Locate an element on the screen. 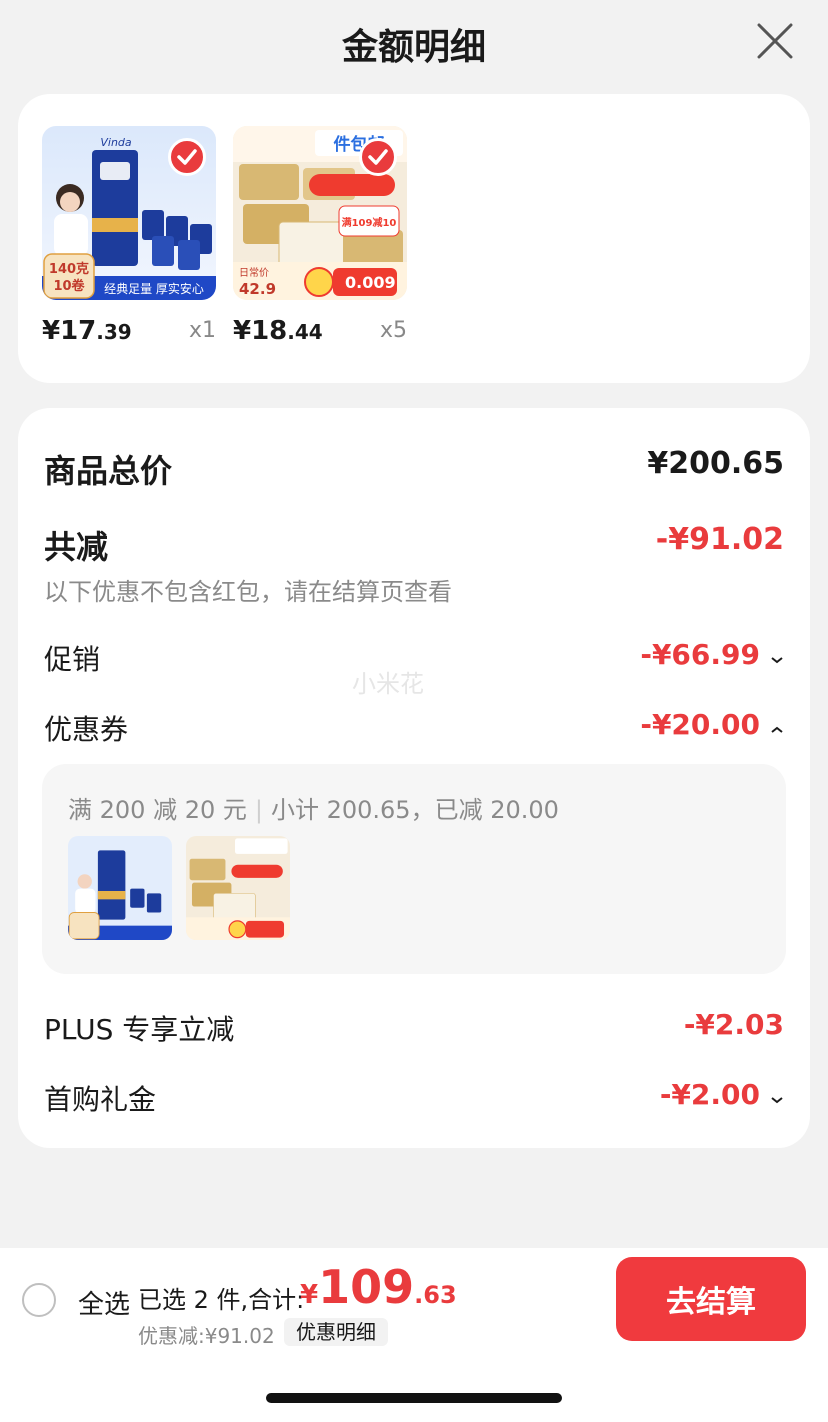 The width and height of the screenshot is (828, 1422). svg-text: 日常价 is located at coordinates (254, 272).